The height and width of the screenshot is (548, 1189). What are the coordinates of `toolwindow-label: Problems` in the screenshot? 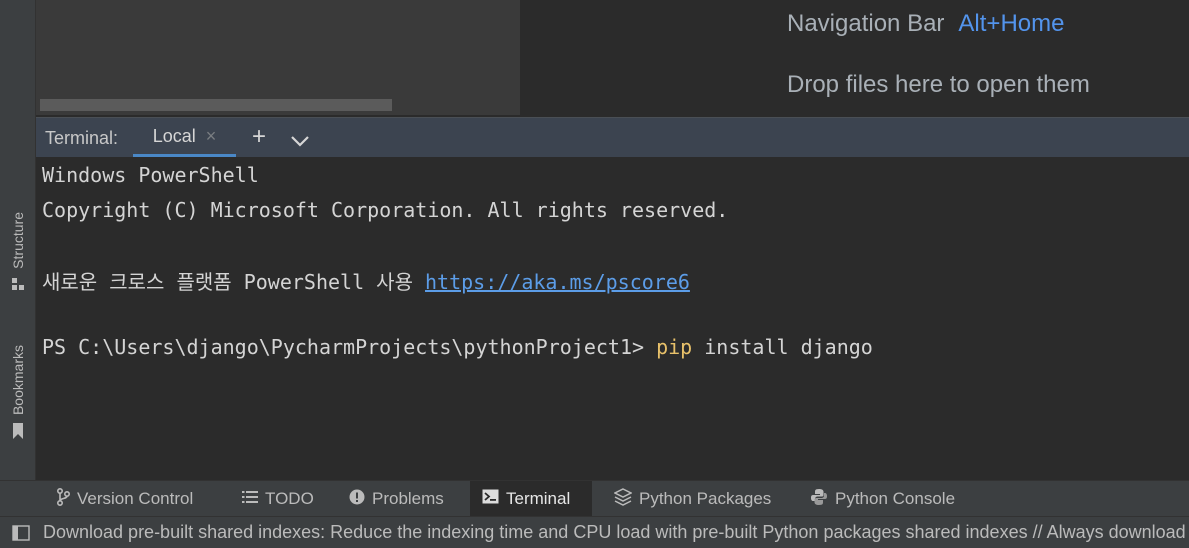 It's located at (408, 498).